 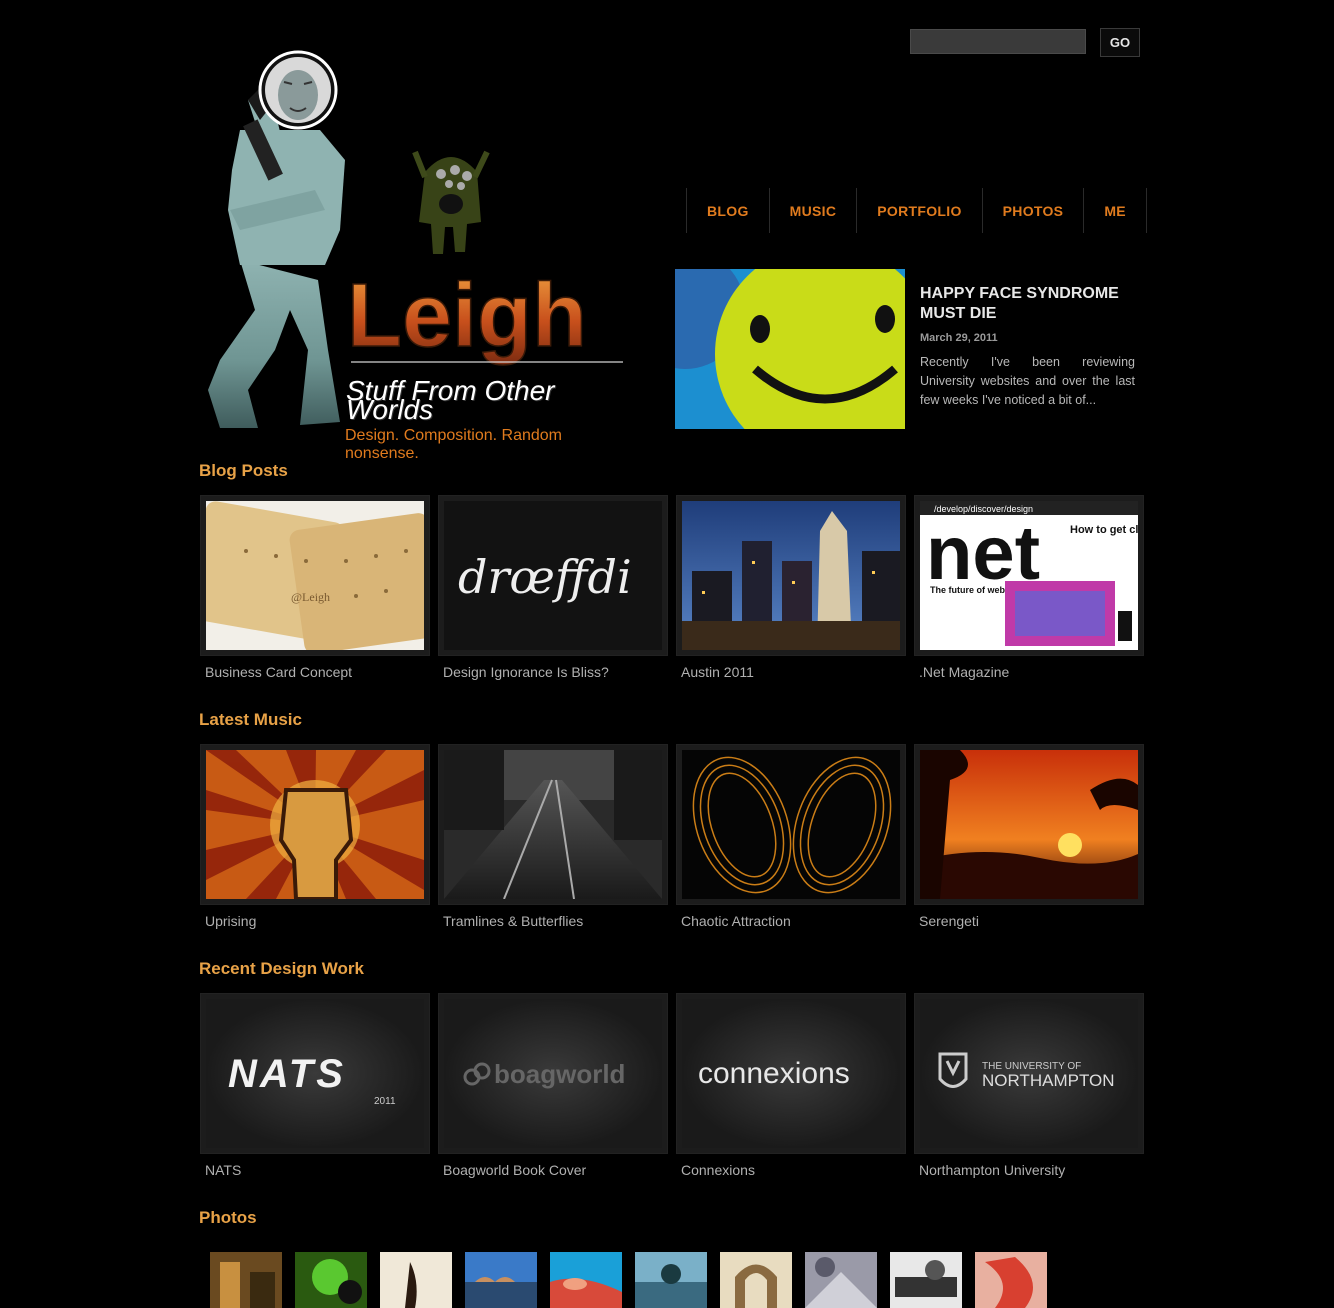 What do you see at coordinates (228, 1217) in the screenshot?
I see `photos-heading: Photos` at bounding box center [228, 1217].